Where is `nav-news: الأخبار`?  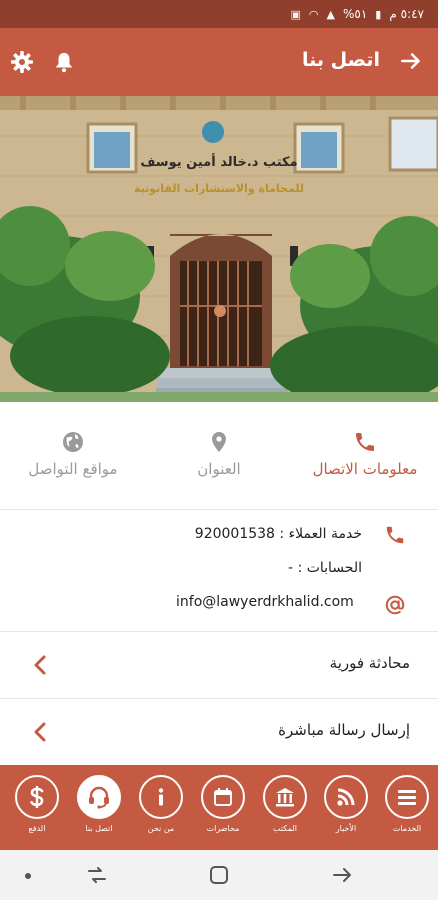 nav-news: الأخبار is located at coordinates (346, 804).